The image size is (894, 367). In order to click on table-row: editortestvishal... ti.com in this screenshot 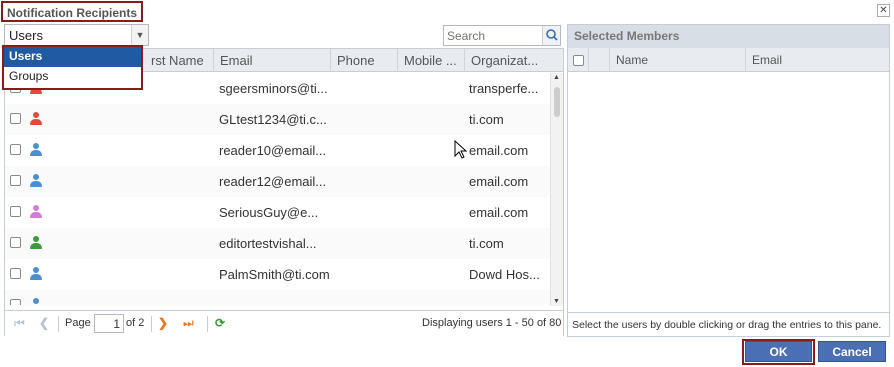, I will do `click(277, 243)`.